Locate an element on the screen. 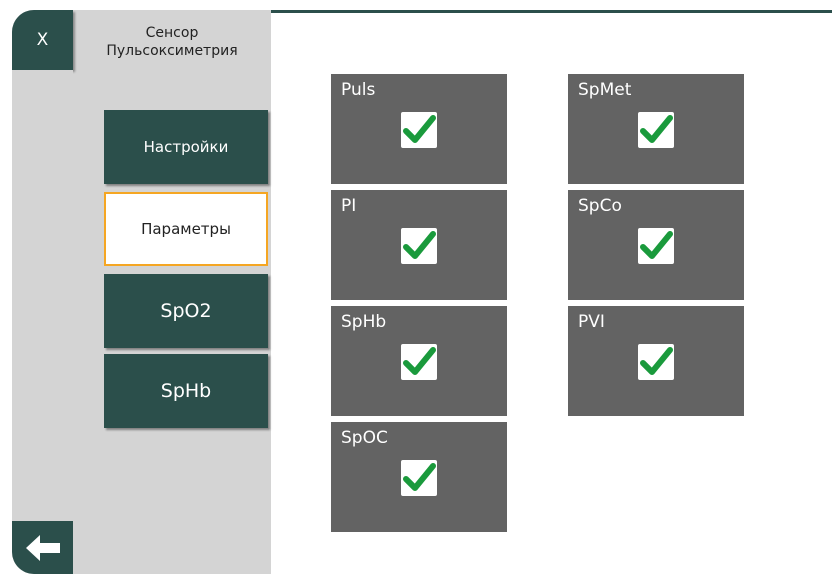 The height and width of the screenshot is (574, 832). close-button: X is located at coordinates (42, 40).